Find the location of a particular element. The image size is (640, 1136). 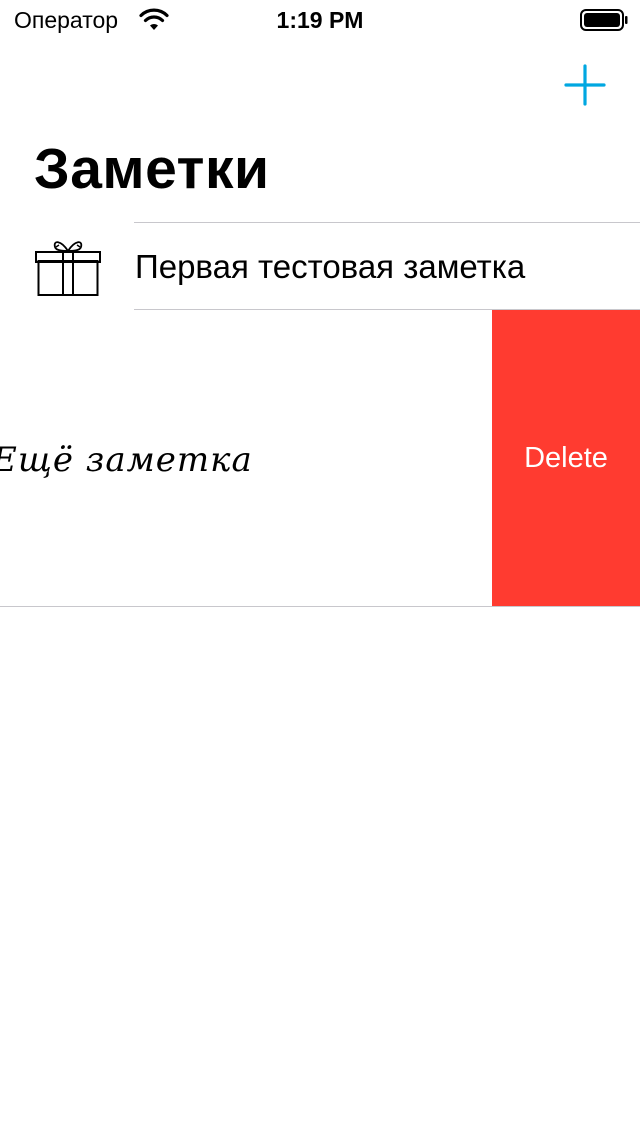

status-time: 1:19 PM is located at coordinates (320, 20).